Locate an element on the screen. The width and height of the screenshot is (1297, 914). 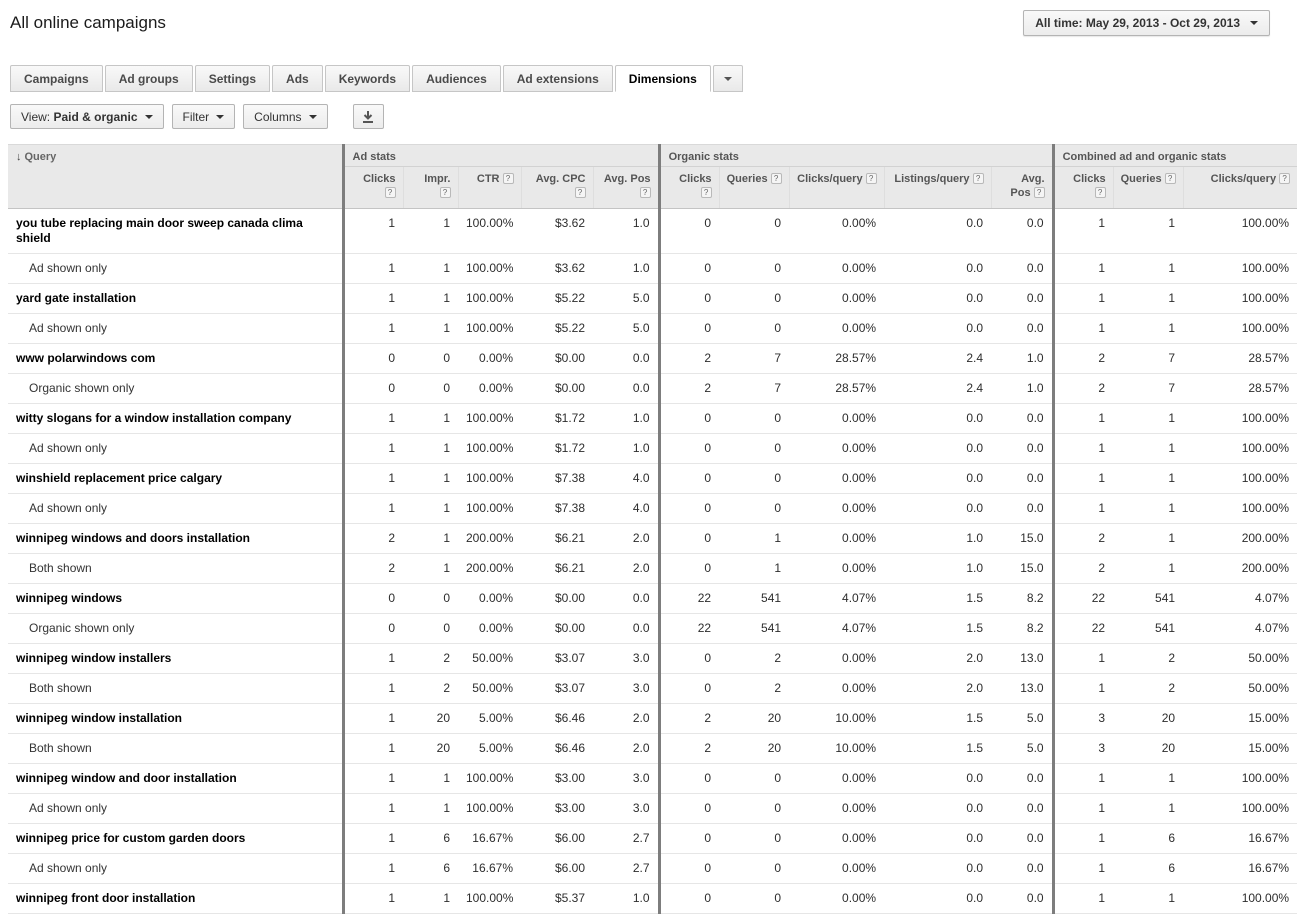
stat-cell: 7 is located at coordinates (754, 388).